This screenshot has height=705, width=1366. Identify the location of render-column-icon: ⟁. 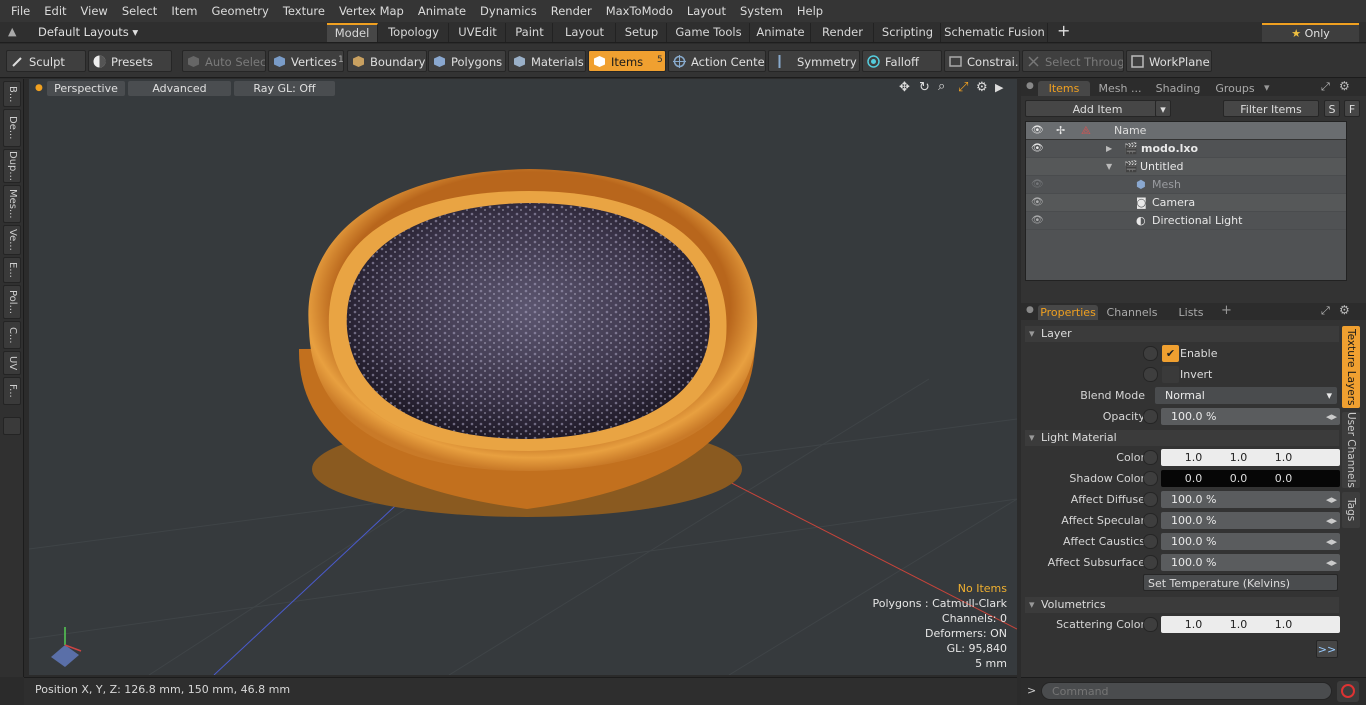
(1086, 131).